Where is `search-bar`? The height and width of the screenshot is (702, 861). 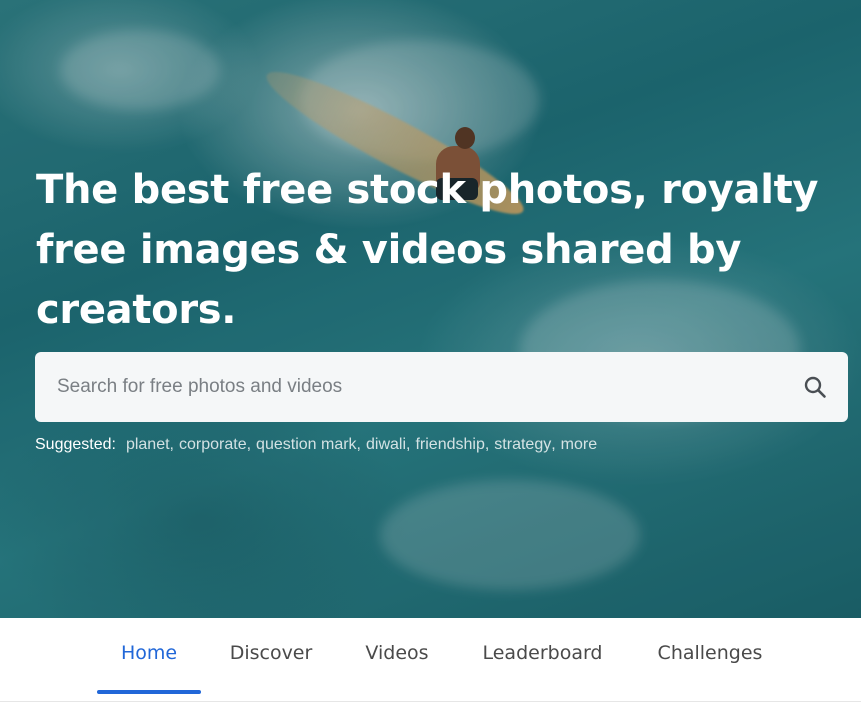
search-bar is located at coordinates (441, 387).